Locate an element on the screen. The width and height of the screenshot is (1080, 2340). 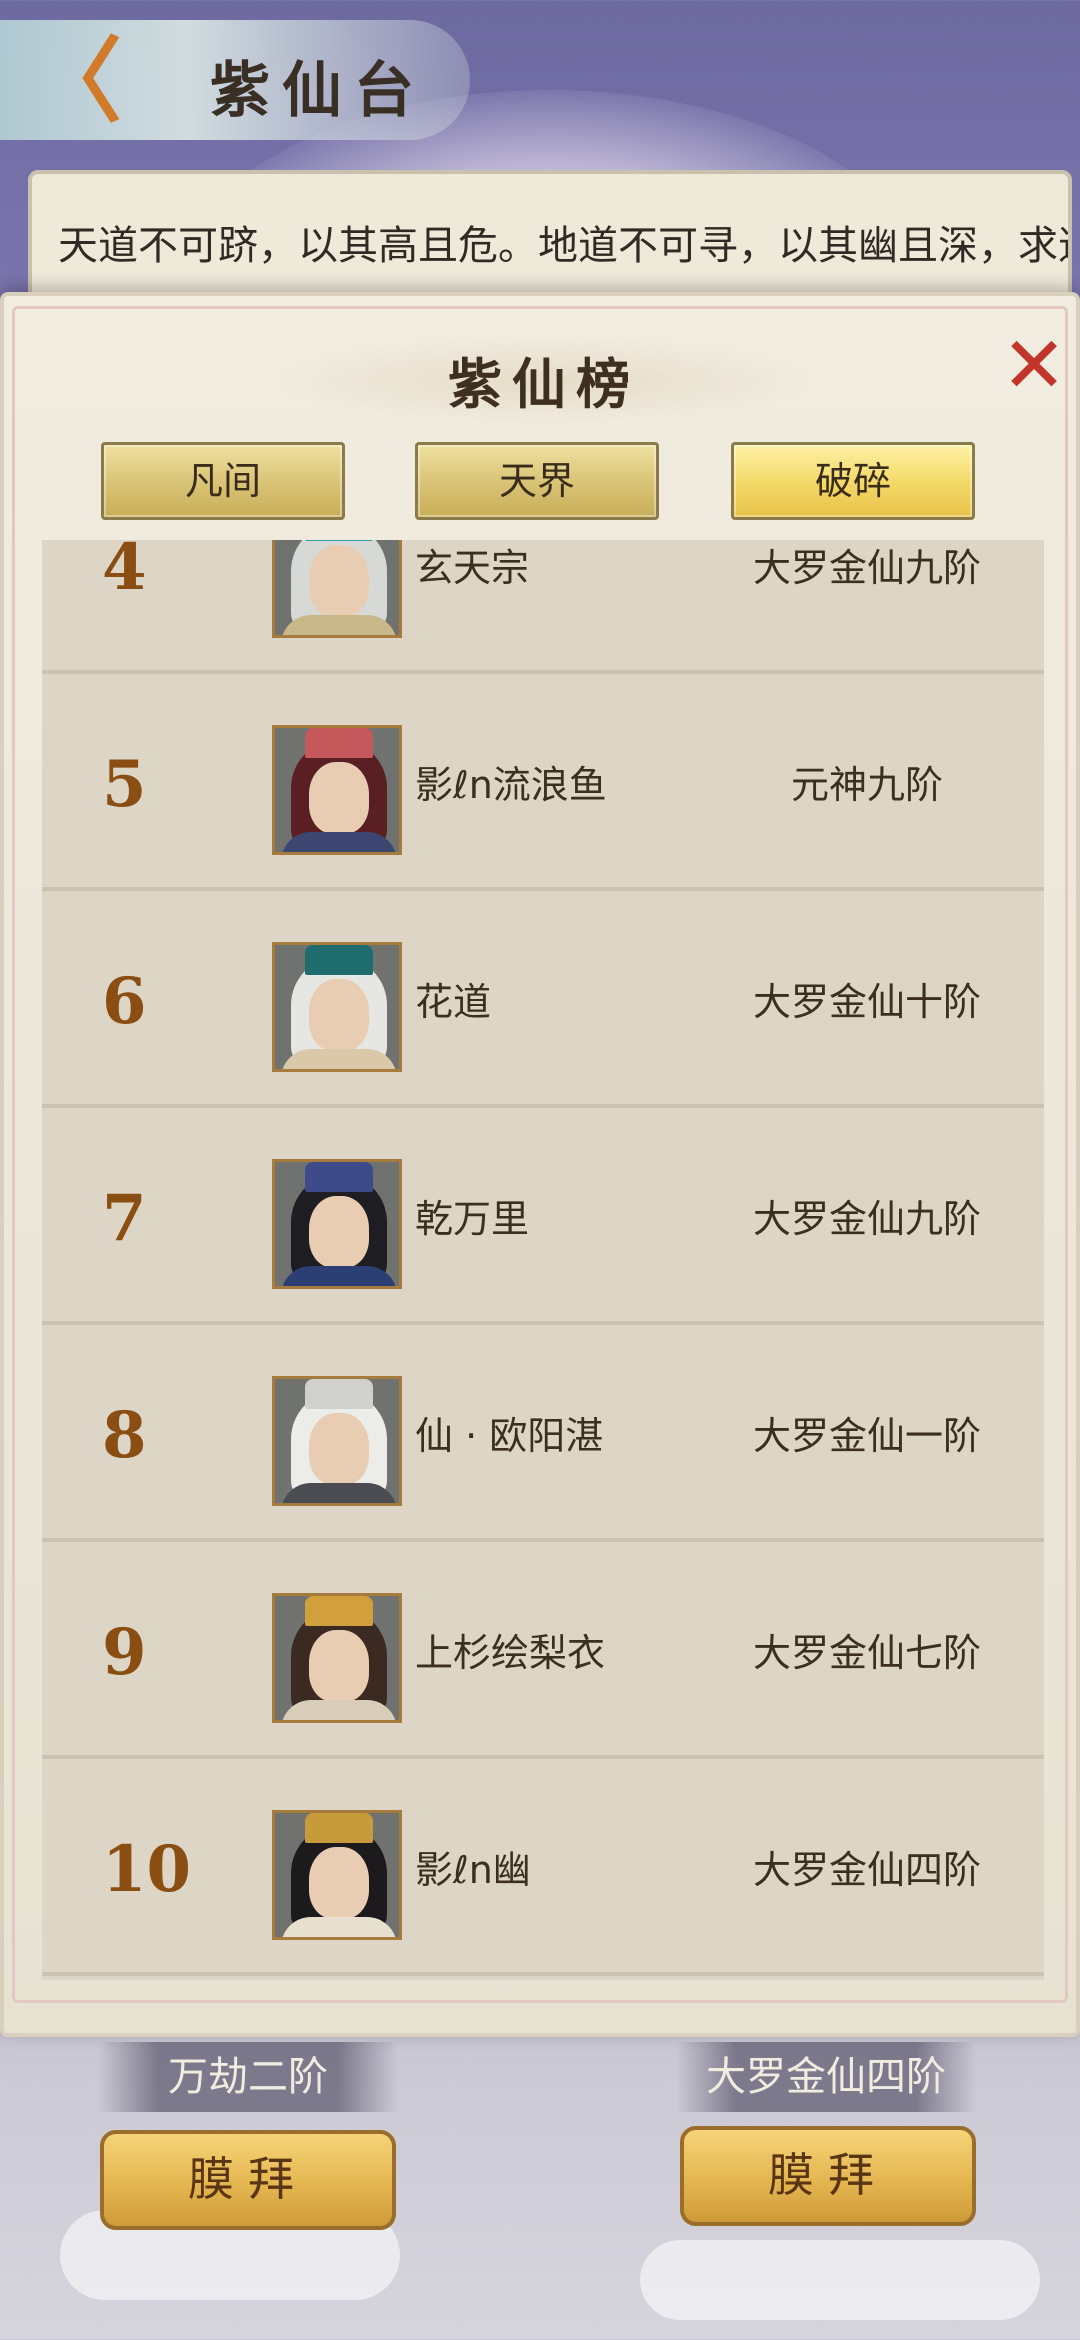
worship-button-left: 膜拜 is located at coordinates (248, 2180).